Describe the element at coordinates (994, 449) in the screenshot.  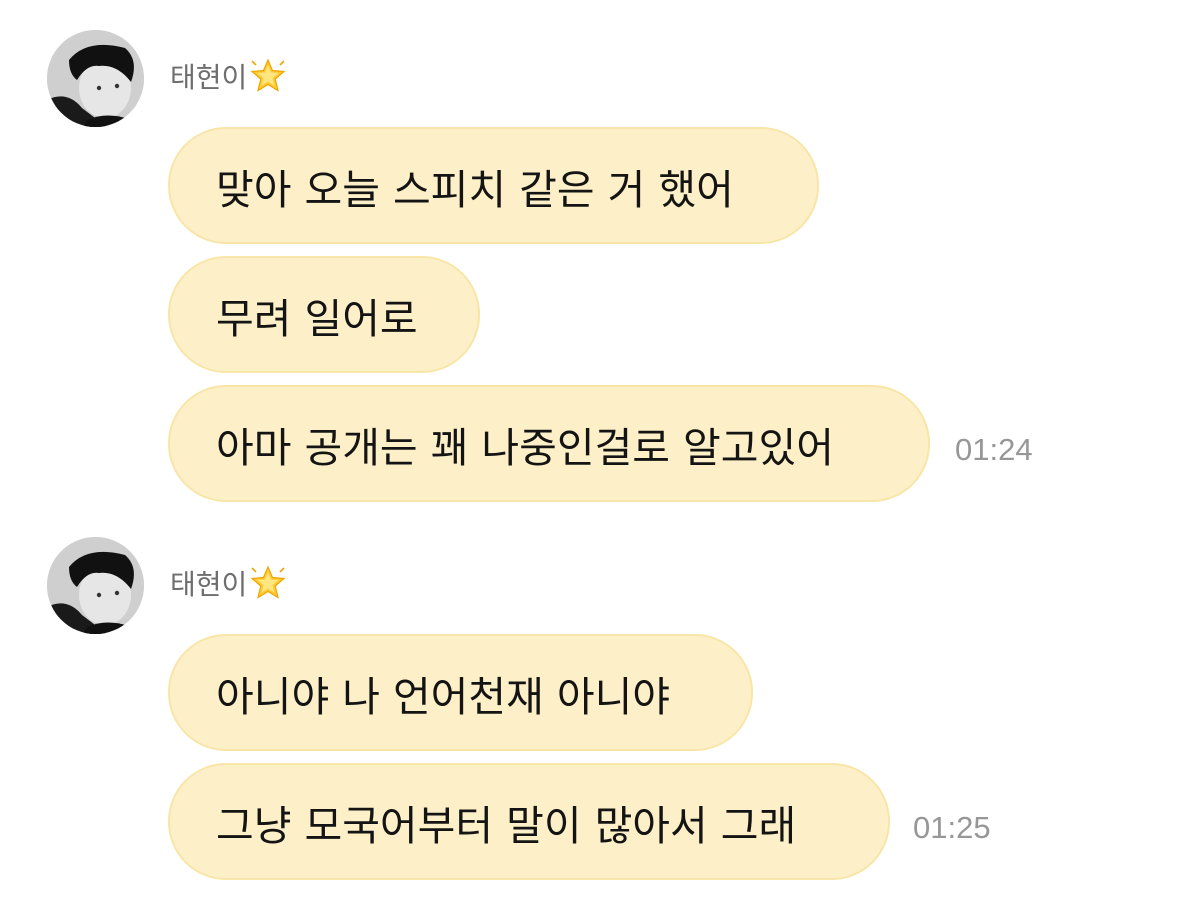
I see `message-timestamp: 01:24` at that location.